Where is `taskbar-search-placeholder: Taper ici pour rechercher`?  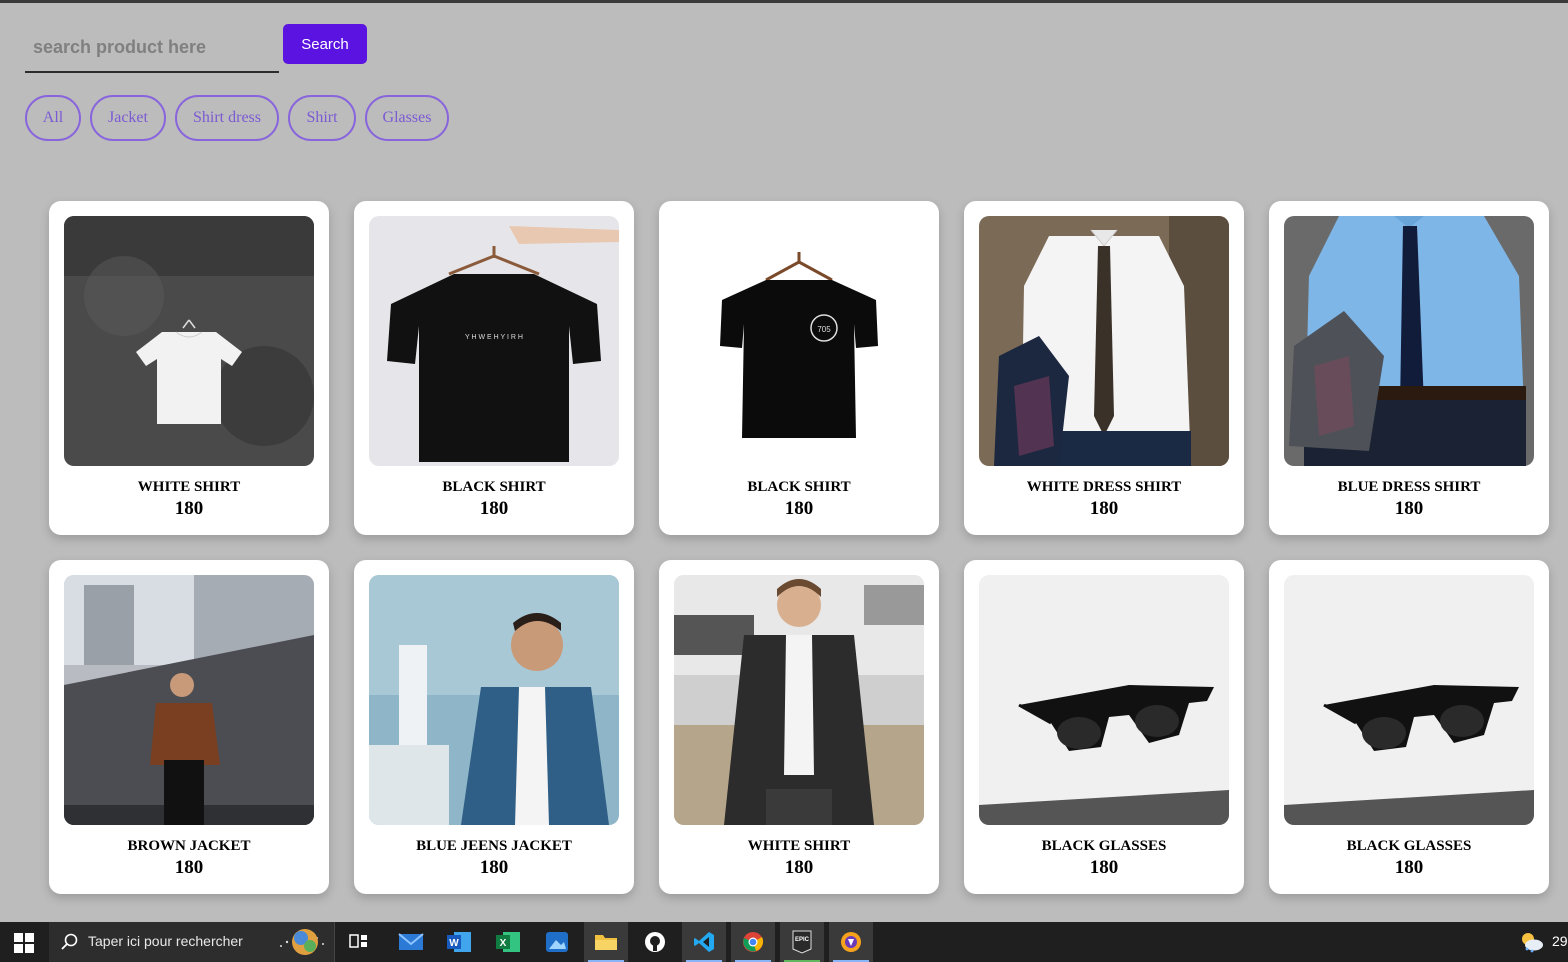 taskbar-search-placeholder: Taper ici pour rechercher is located at coordinates (165, 941).